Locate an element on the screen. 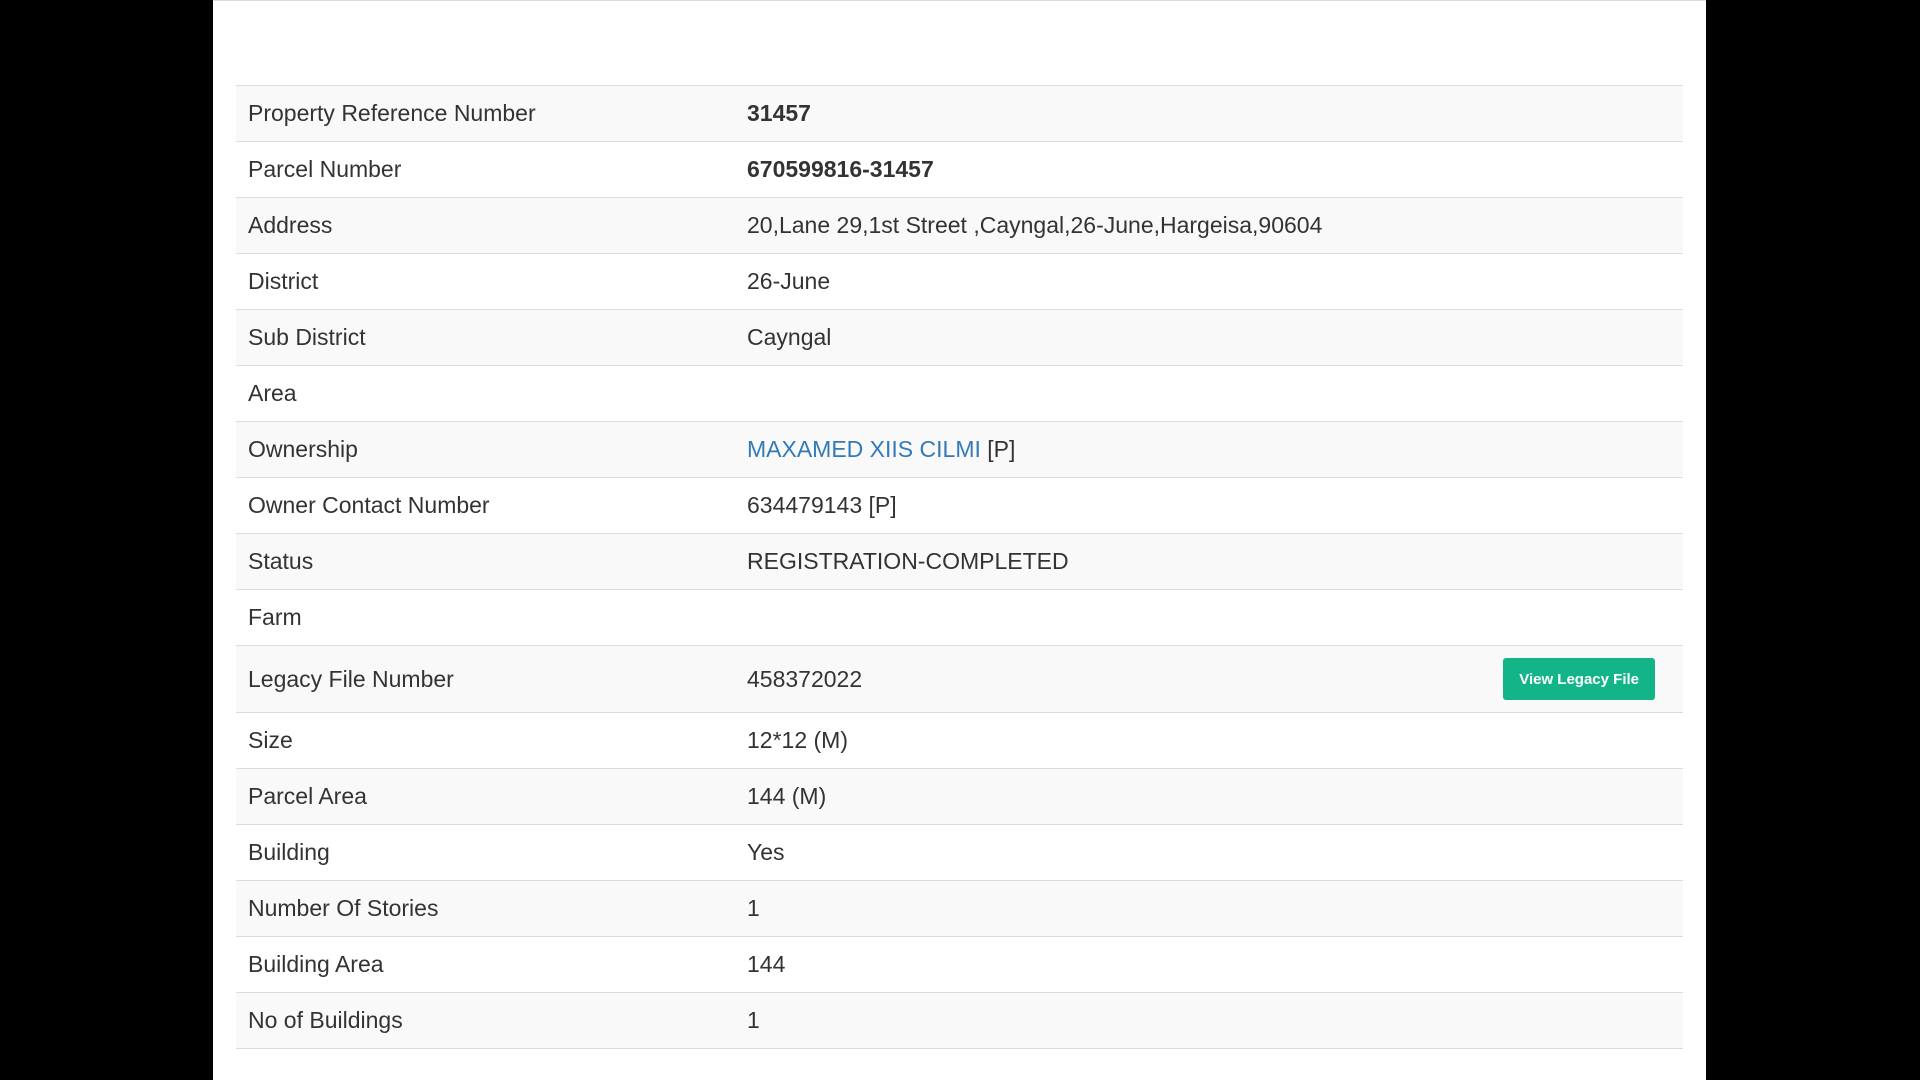 The image size is (1920, 1080). row-label: Sub District is located at coordinates (485, 337).